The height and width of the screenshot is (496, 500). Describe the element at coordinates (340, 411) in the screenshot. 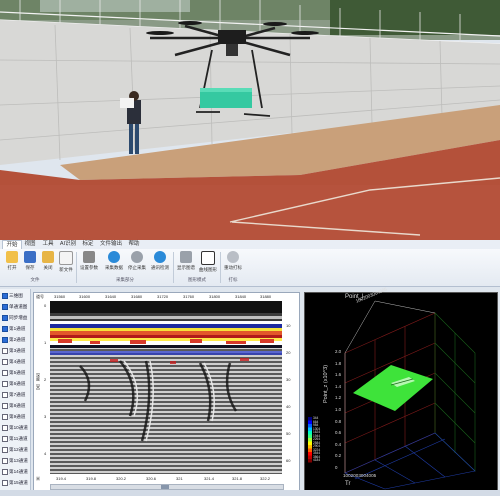

I see `z-axis-ticks: 2.0 1.8 1.6 1.4 1.2 1.0 0.8 0.6 0.4 0.2 0` at that location.